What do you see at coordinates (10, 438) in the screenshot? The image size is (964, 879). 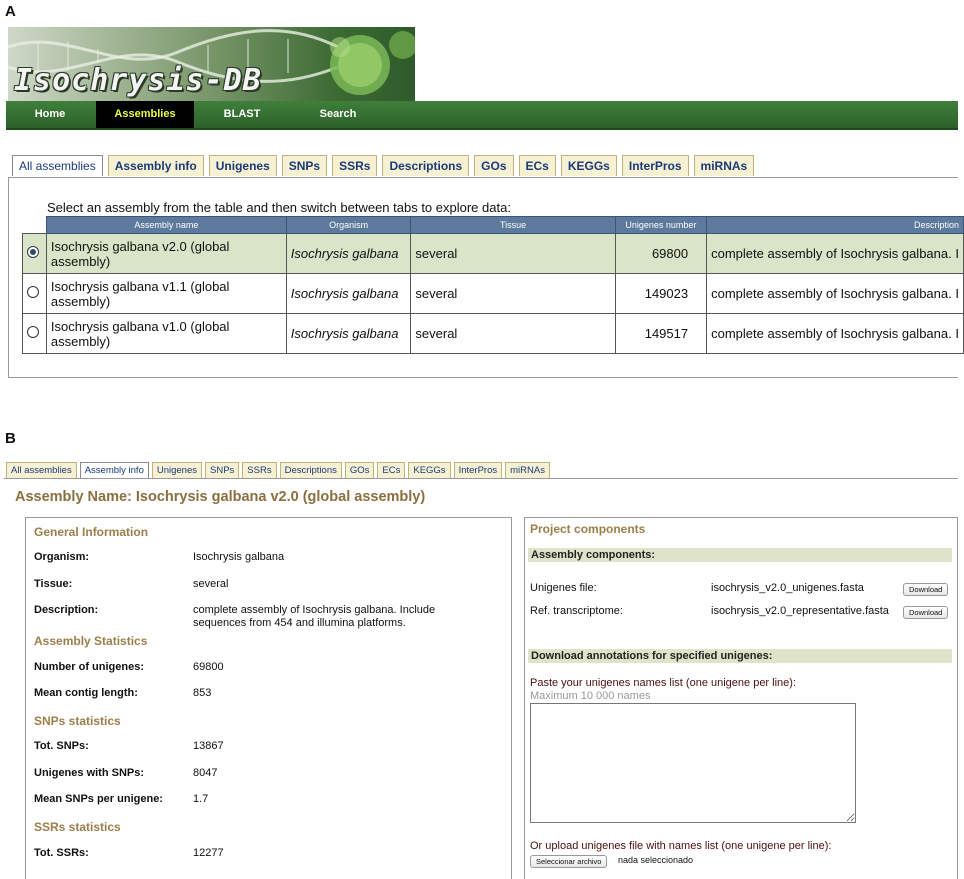 I see `panel-b-label: B` at bounding box center [10, 438].